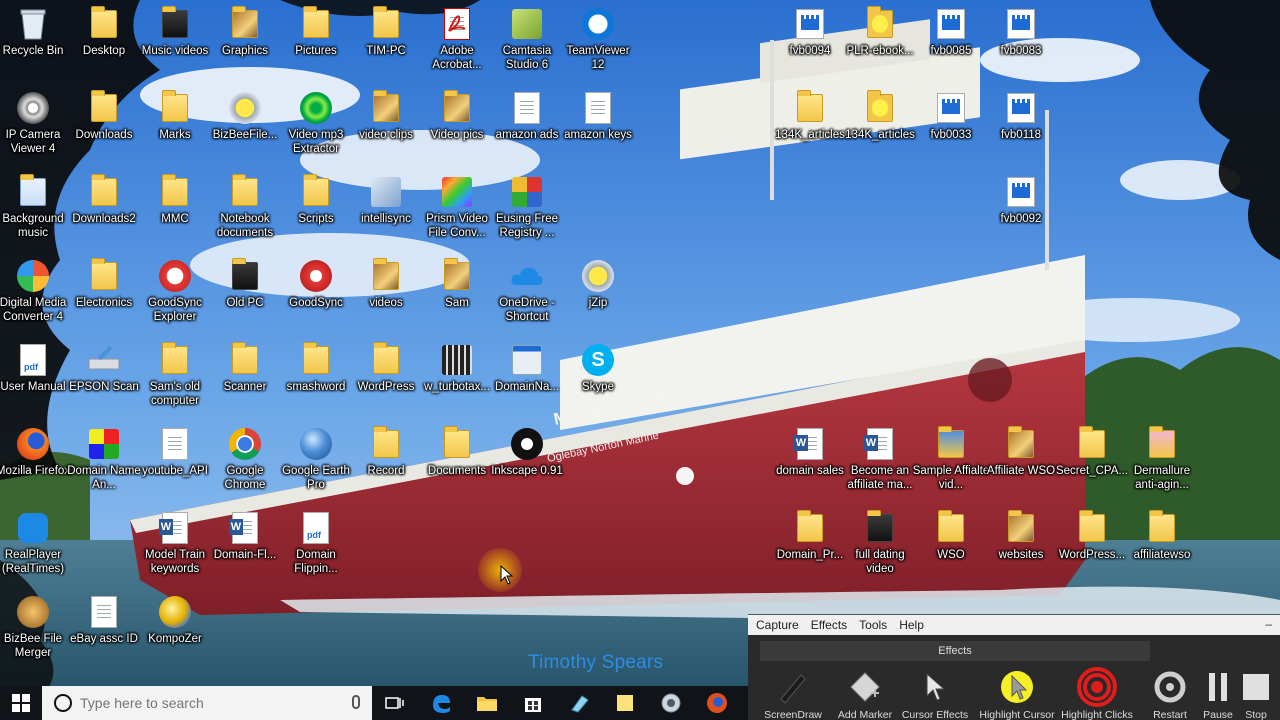 The height and width of the screenshot is (720, 1280). Describe the element at coordinates (1017, 693) in the screenshot. I see `highlight-cursor-button: Highlight Cursor` at that location.